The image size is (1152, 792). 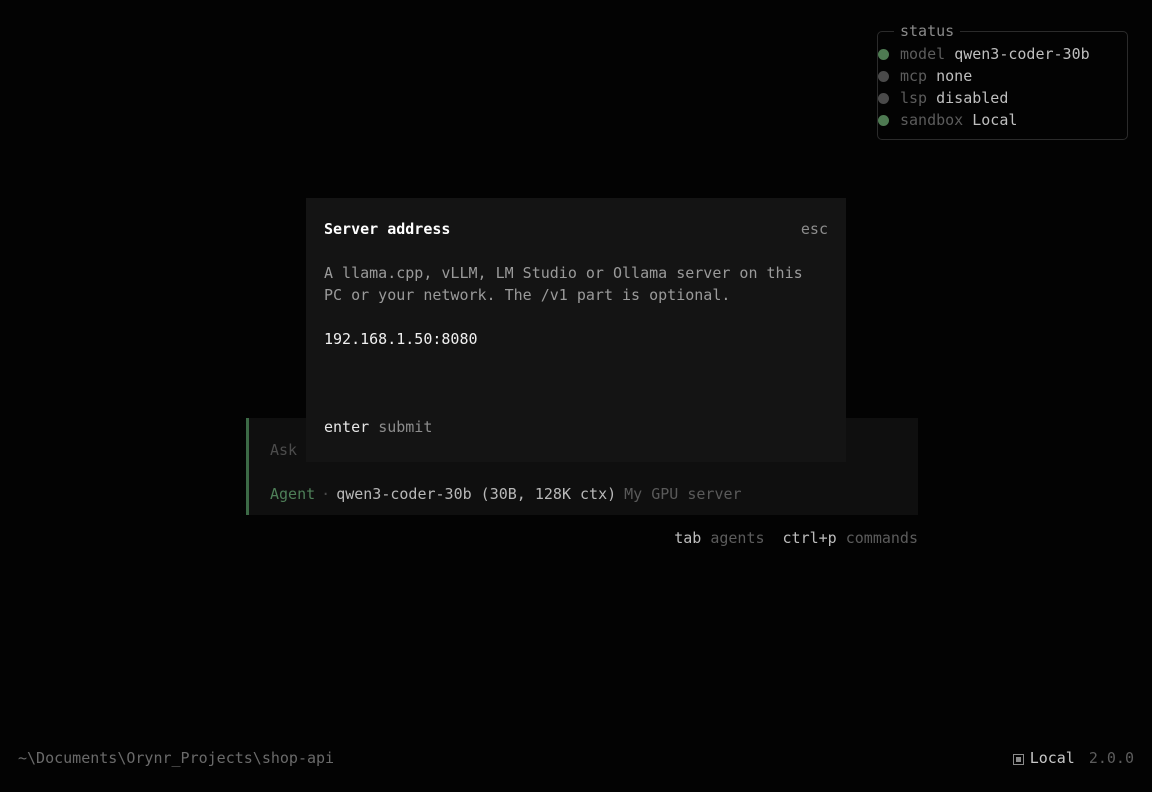 I want to click on hint-desc-agents: agents, so click(x=737, y=538).